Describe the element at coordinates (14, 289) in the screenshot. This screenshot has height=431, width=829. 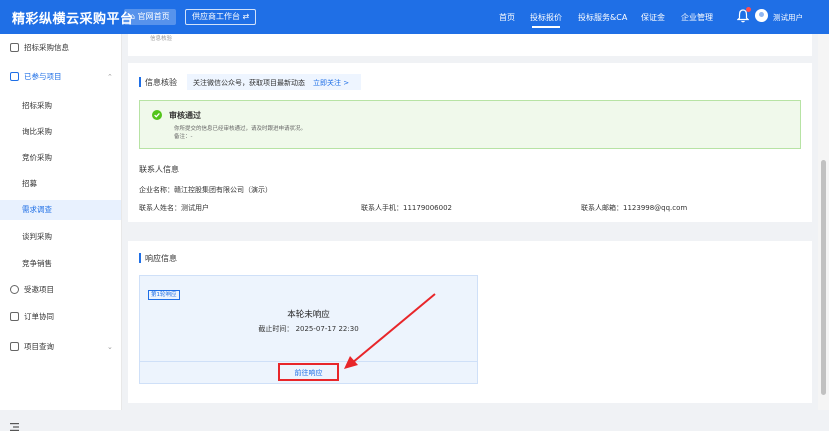
I see `invite-icon` at that location.